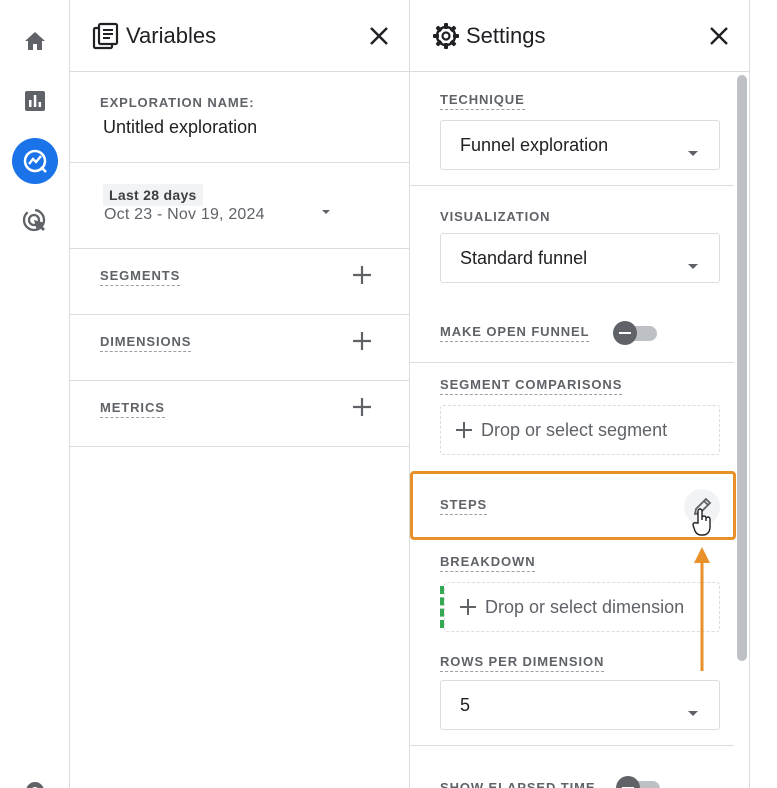 This screenshot has height=788, width=777. I want to click on dimension-dropzone: Drop or select dimension, so click(582, 607).